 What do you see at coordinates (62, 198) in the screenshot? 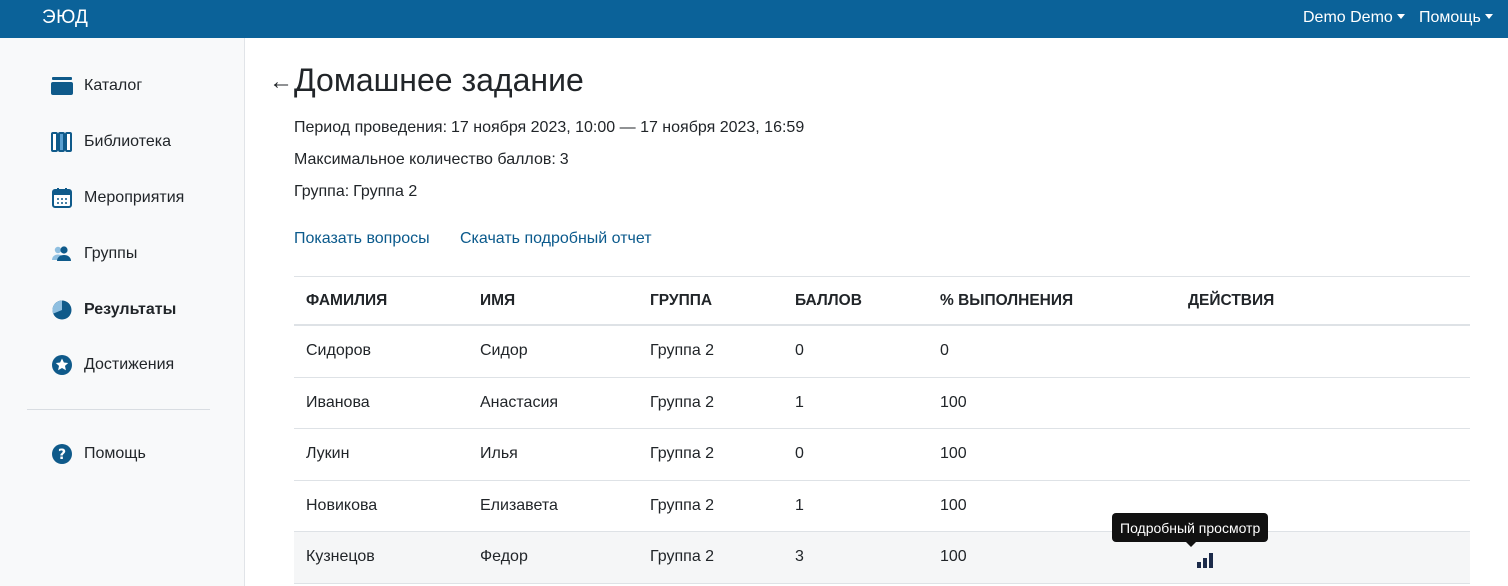
I see `calendar-icon` at bounding box center [62, 198].